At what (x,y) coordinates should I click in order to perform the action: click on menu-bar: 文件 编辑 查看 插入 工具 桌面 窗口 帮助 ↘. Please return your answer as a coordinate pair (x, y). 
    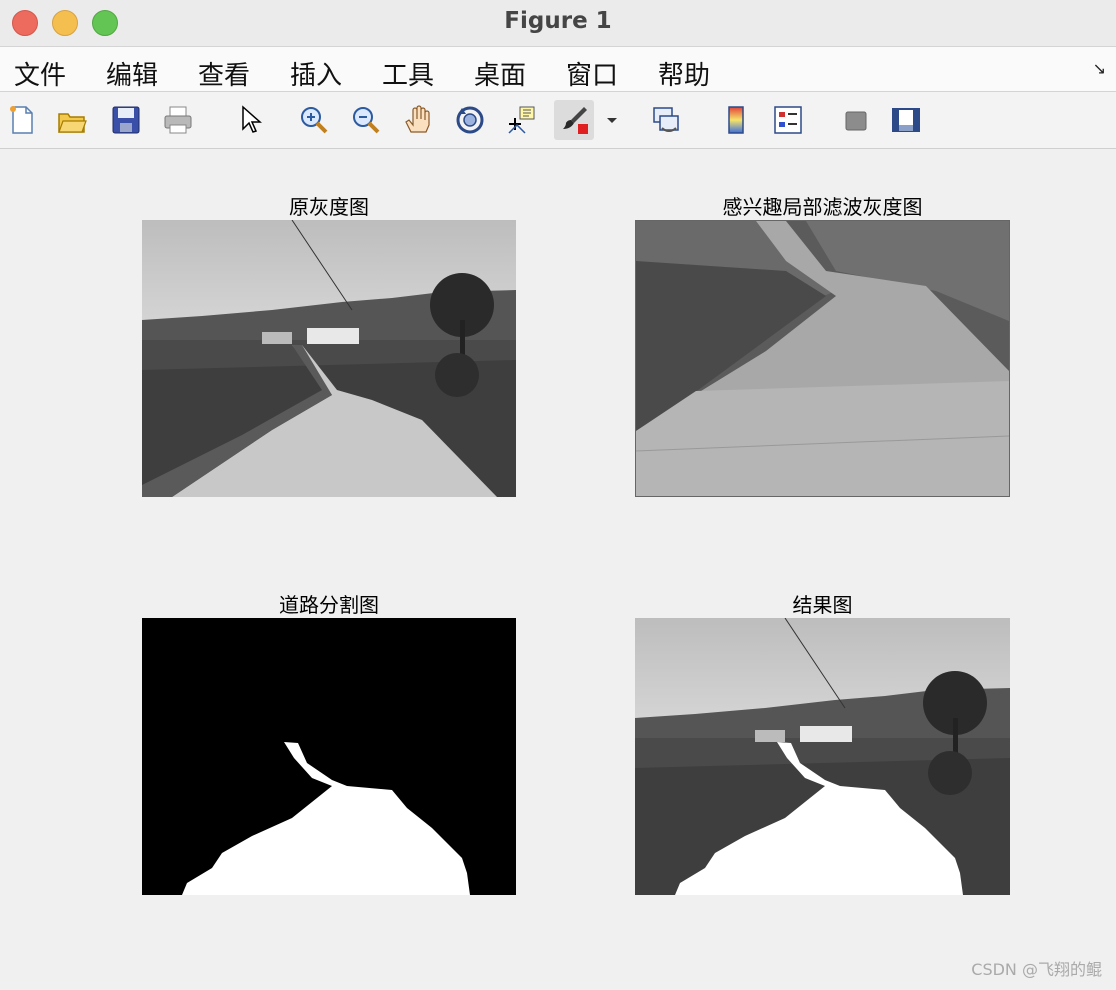
    Looking at the image, I should click on (558, 69).